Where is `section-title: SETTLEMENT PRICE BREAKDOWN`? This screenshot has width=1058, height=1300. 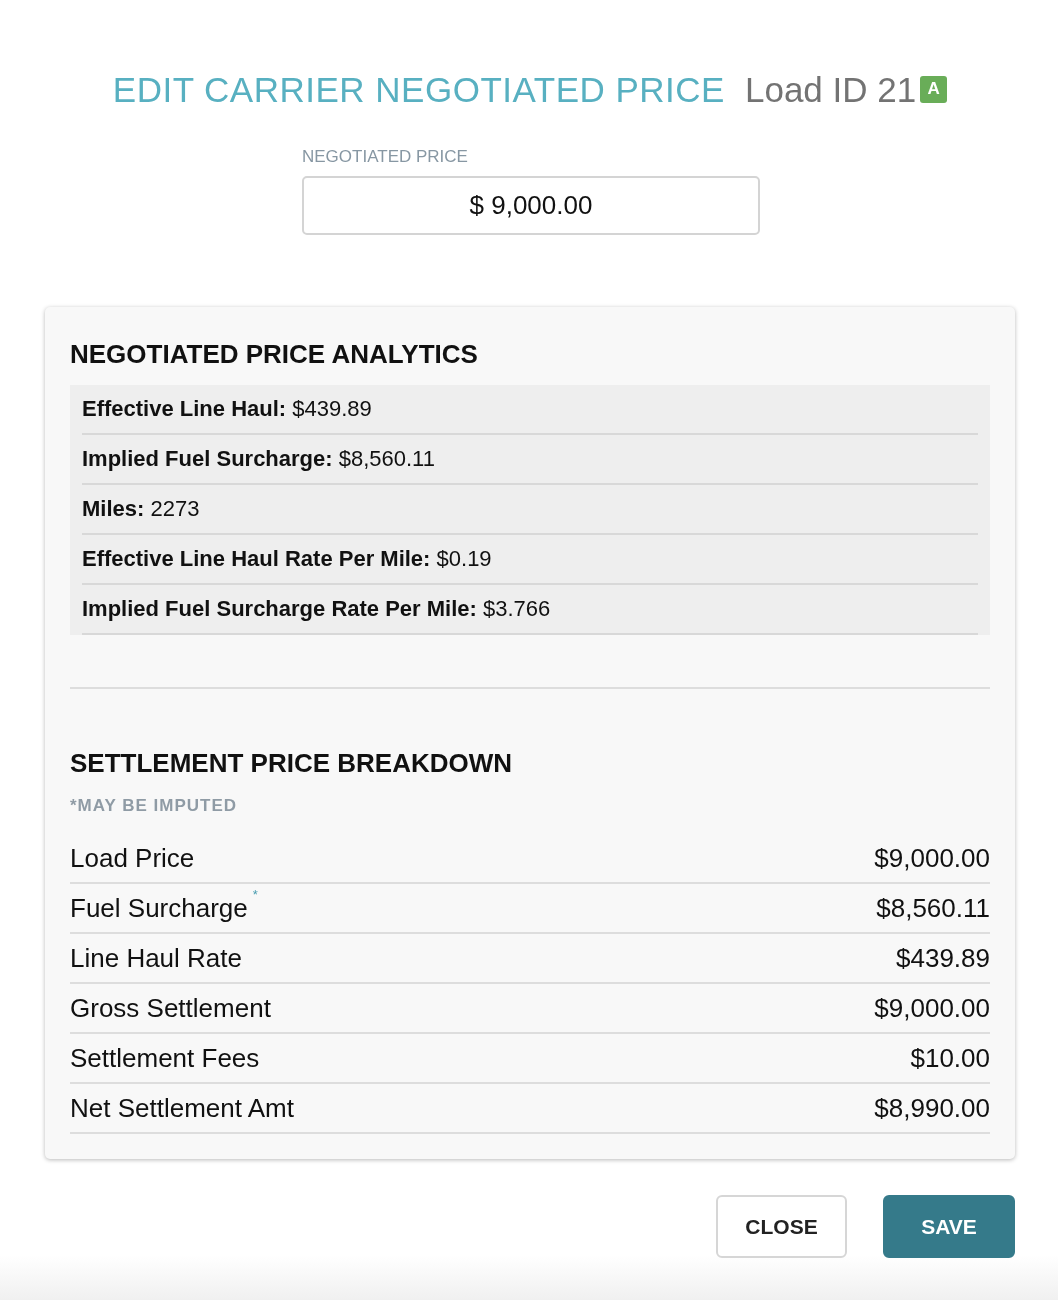
section-title: SETTLEMENT PRICE BREAKDOWN is located at coordinates (291, 763).